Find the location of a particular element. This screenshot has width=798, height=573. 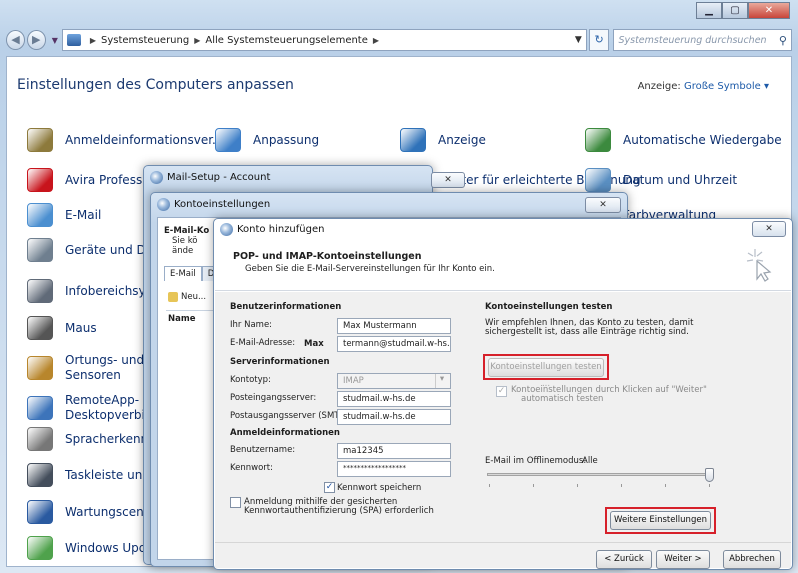

password-label: Kennwort: is located at coordinates (251, 468).